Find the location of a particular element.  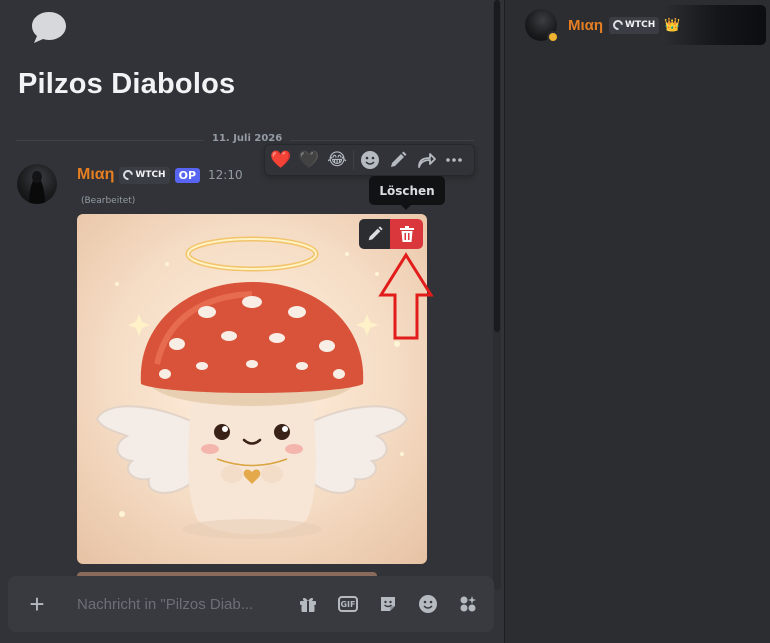

message-actions-toolbar: ❤️ 🖤 😂 is located at coordinates (369, 160).